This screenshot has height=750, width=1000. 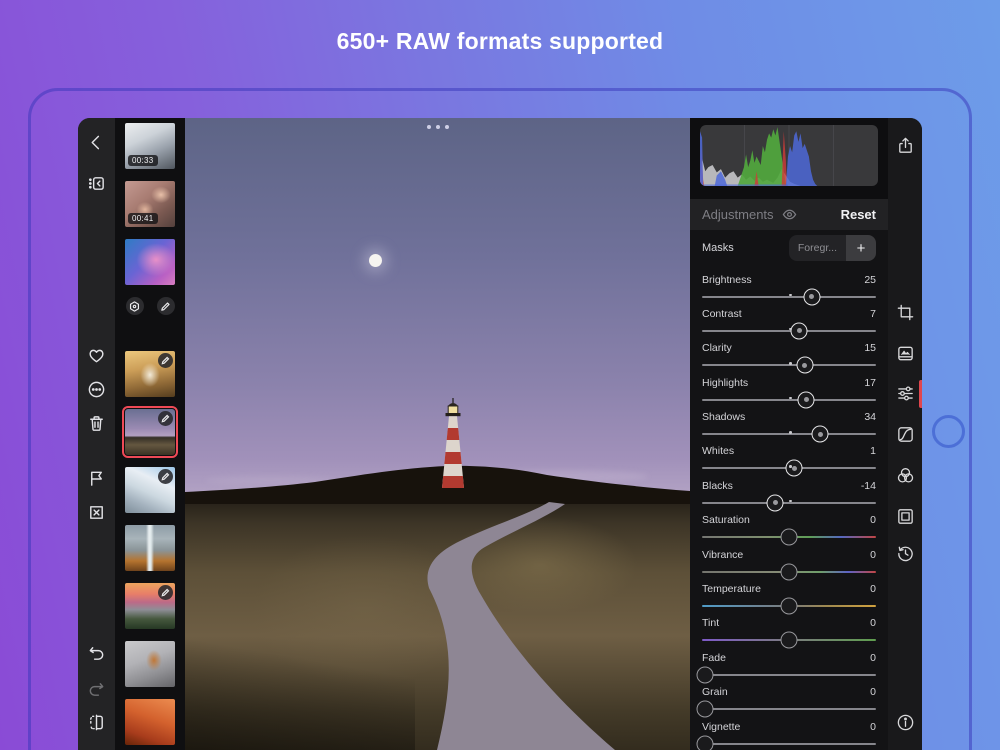 What do you see at coordinates (868, 485) in the screenshot?
I see `slider-value: -14` at bounding box center [868, 485].